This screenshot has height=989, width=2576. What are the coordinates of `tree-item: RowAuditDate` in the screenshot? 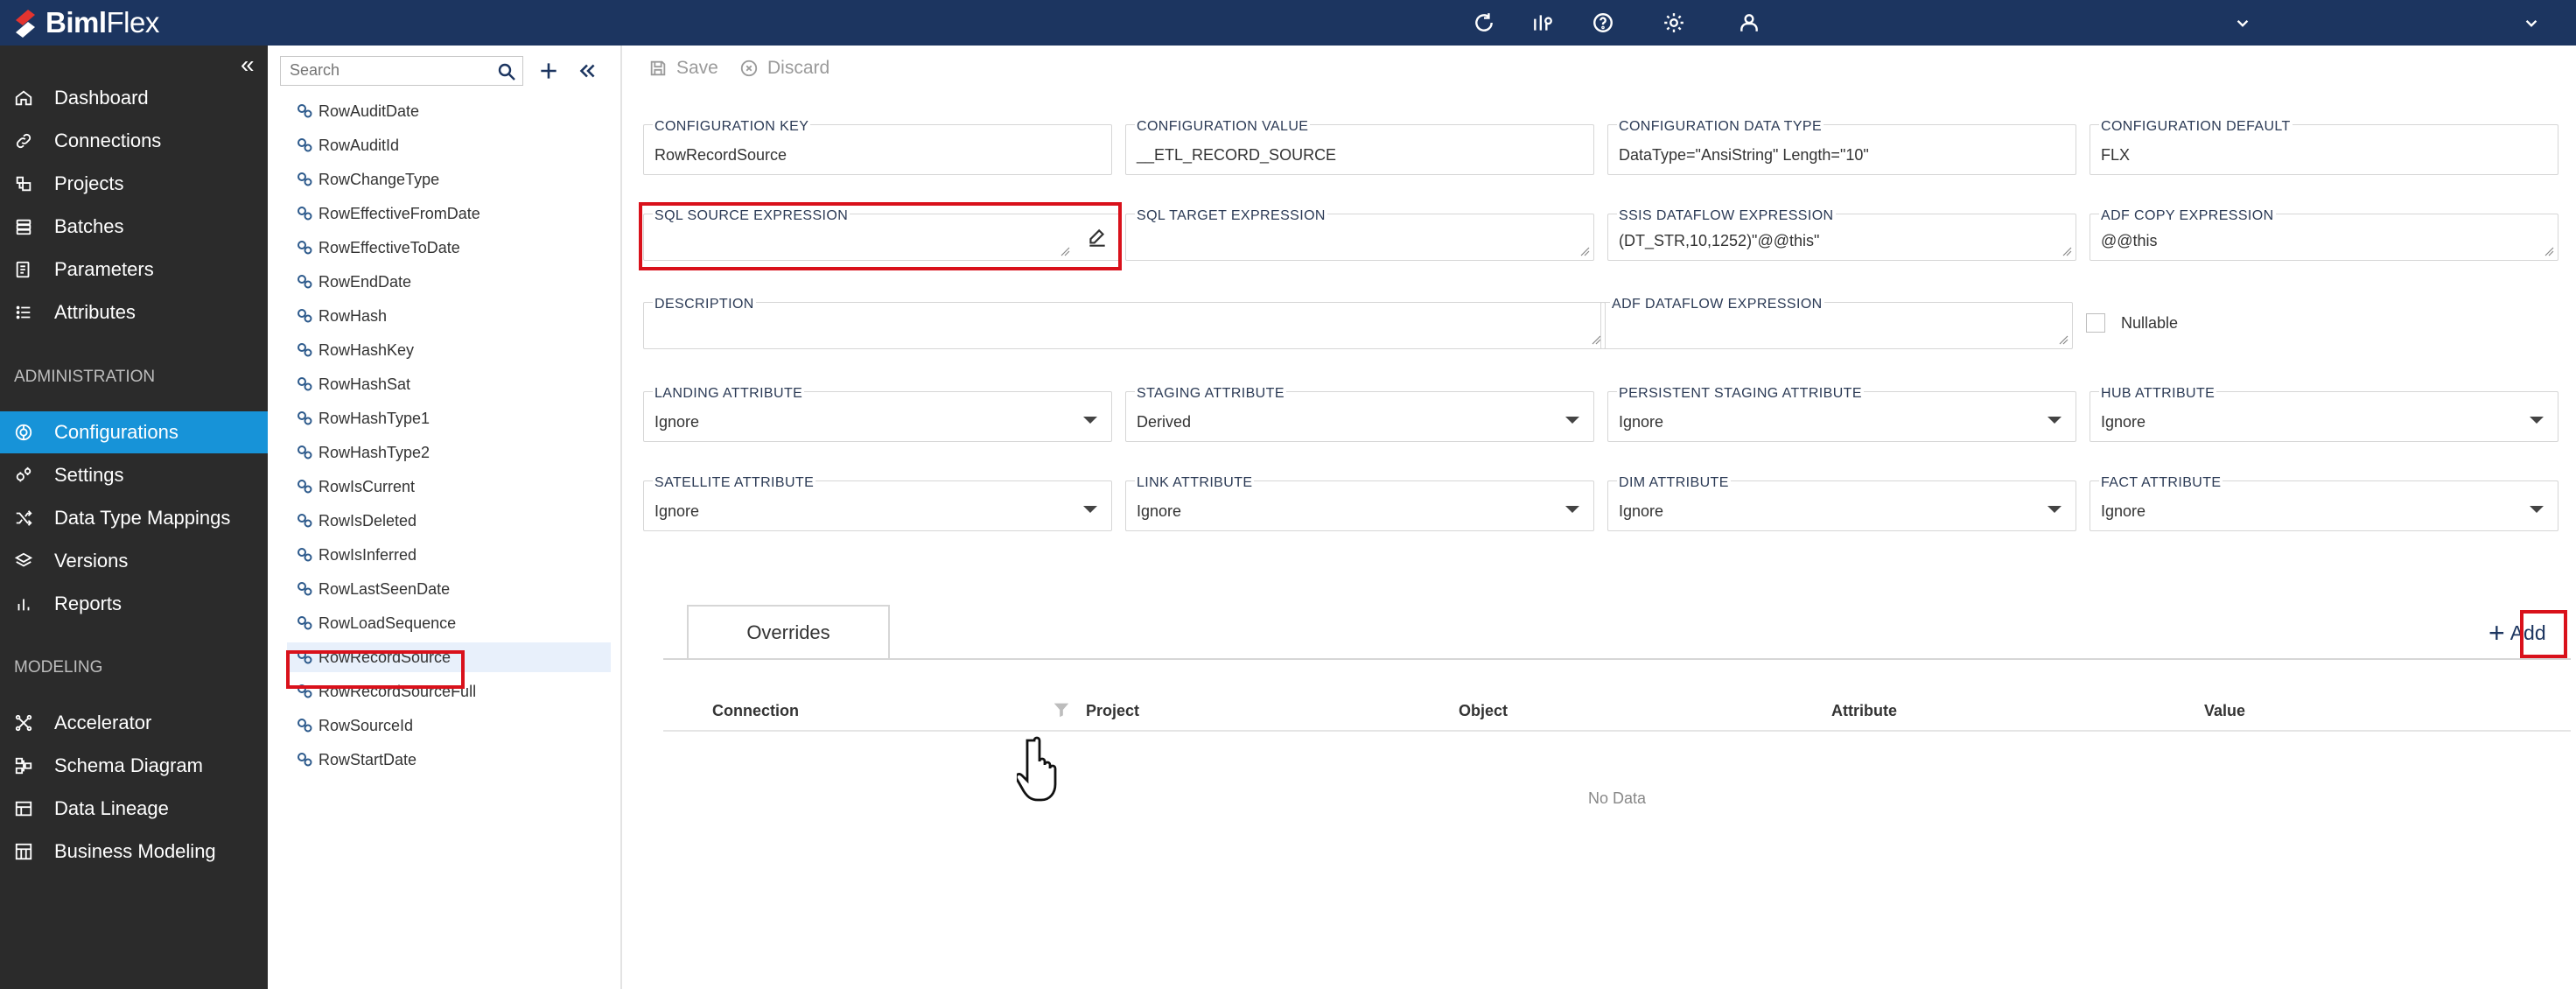 It's located at (357, 111).